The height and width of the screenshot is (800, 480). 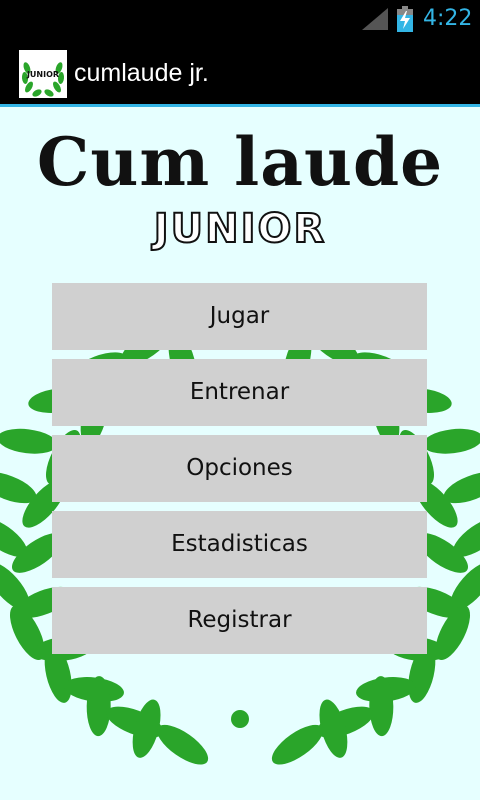 What do you see at coordinates (239, 468) in the screenshot?
I see `options-button: Opciones` at bounding box center [239, 468].